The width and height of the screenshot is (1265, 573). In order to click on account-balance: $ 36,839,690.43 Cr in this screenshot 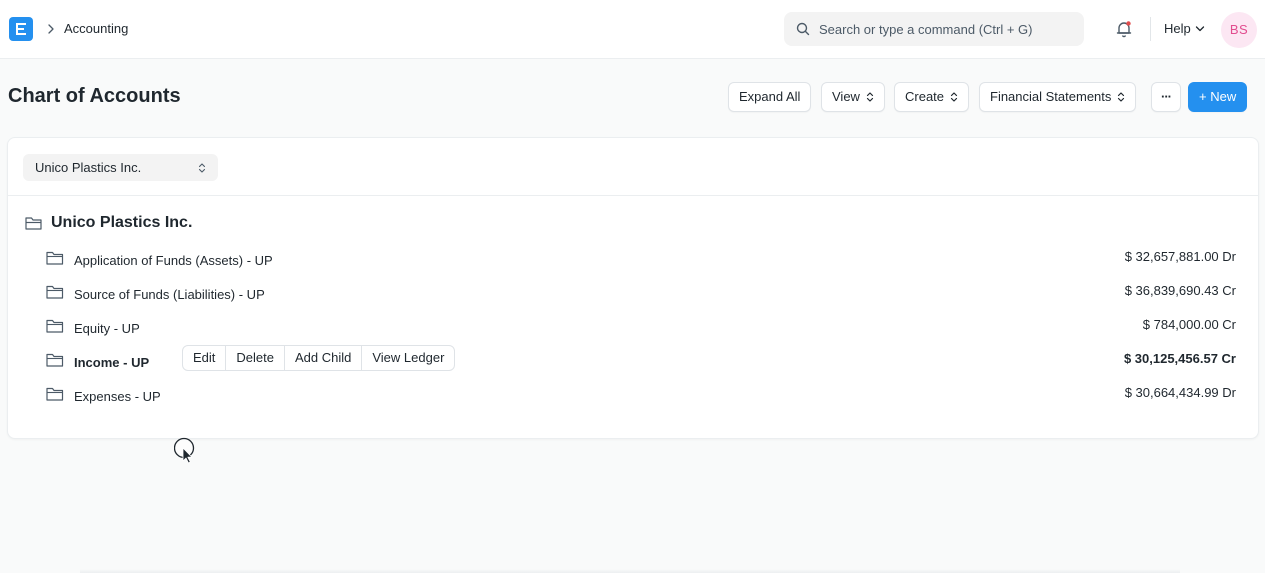, I will do `click(1180, 290)`.